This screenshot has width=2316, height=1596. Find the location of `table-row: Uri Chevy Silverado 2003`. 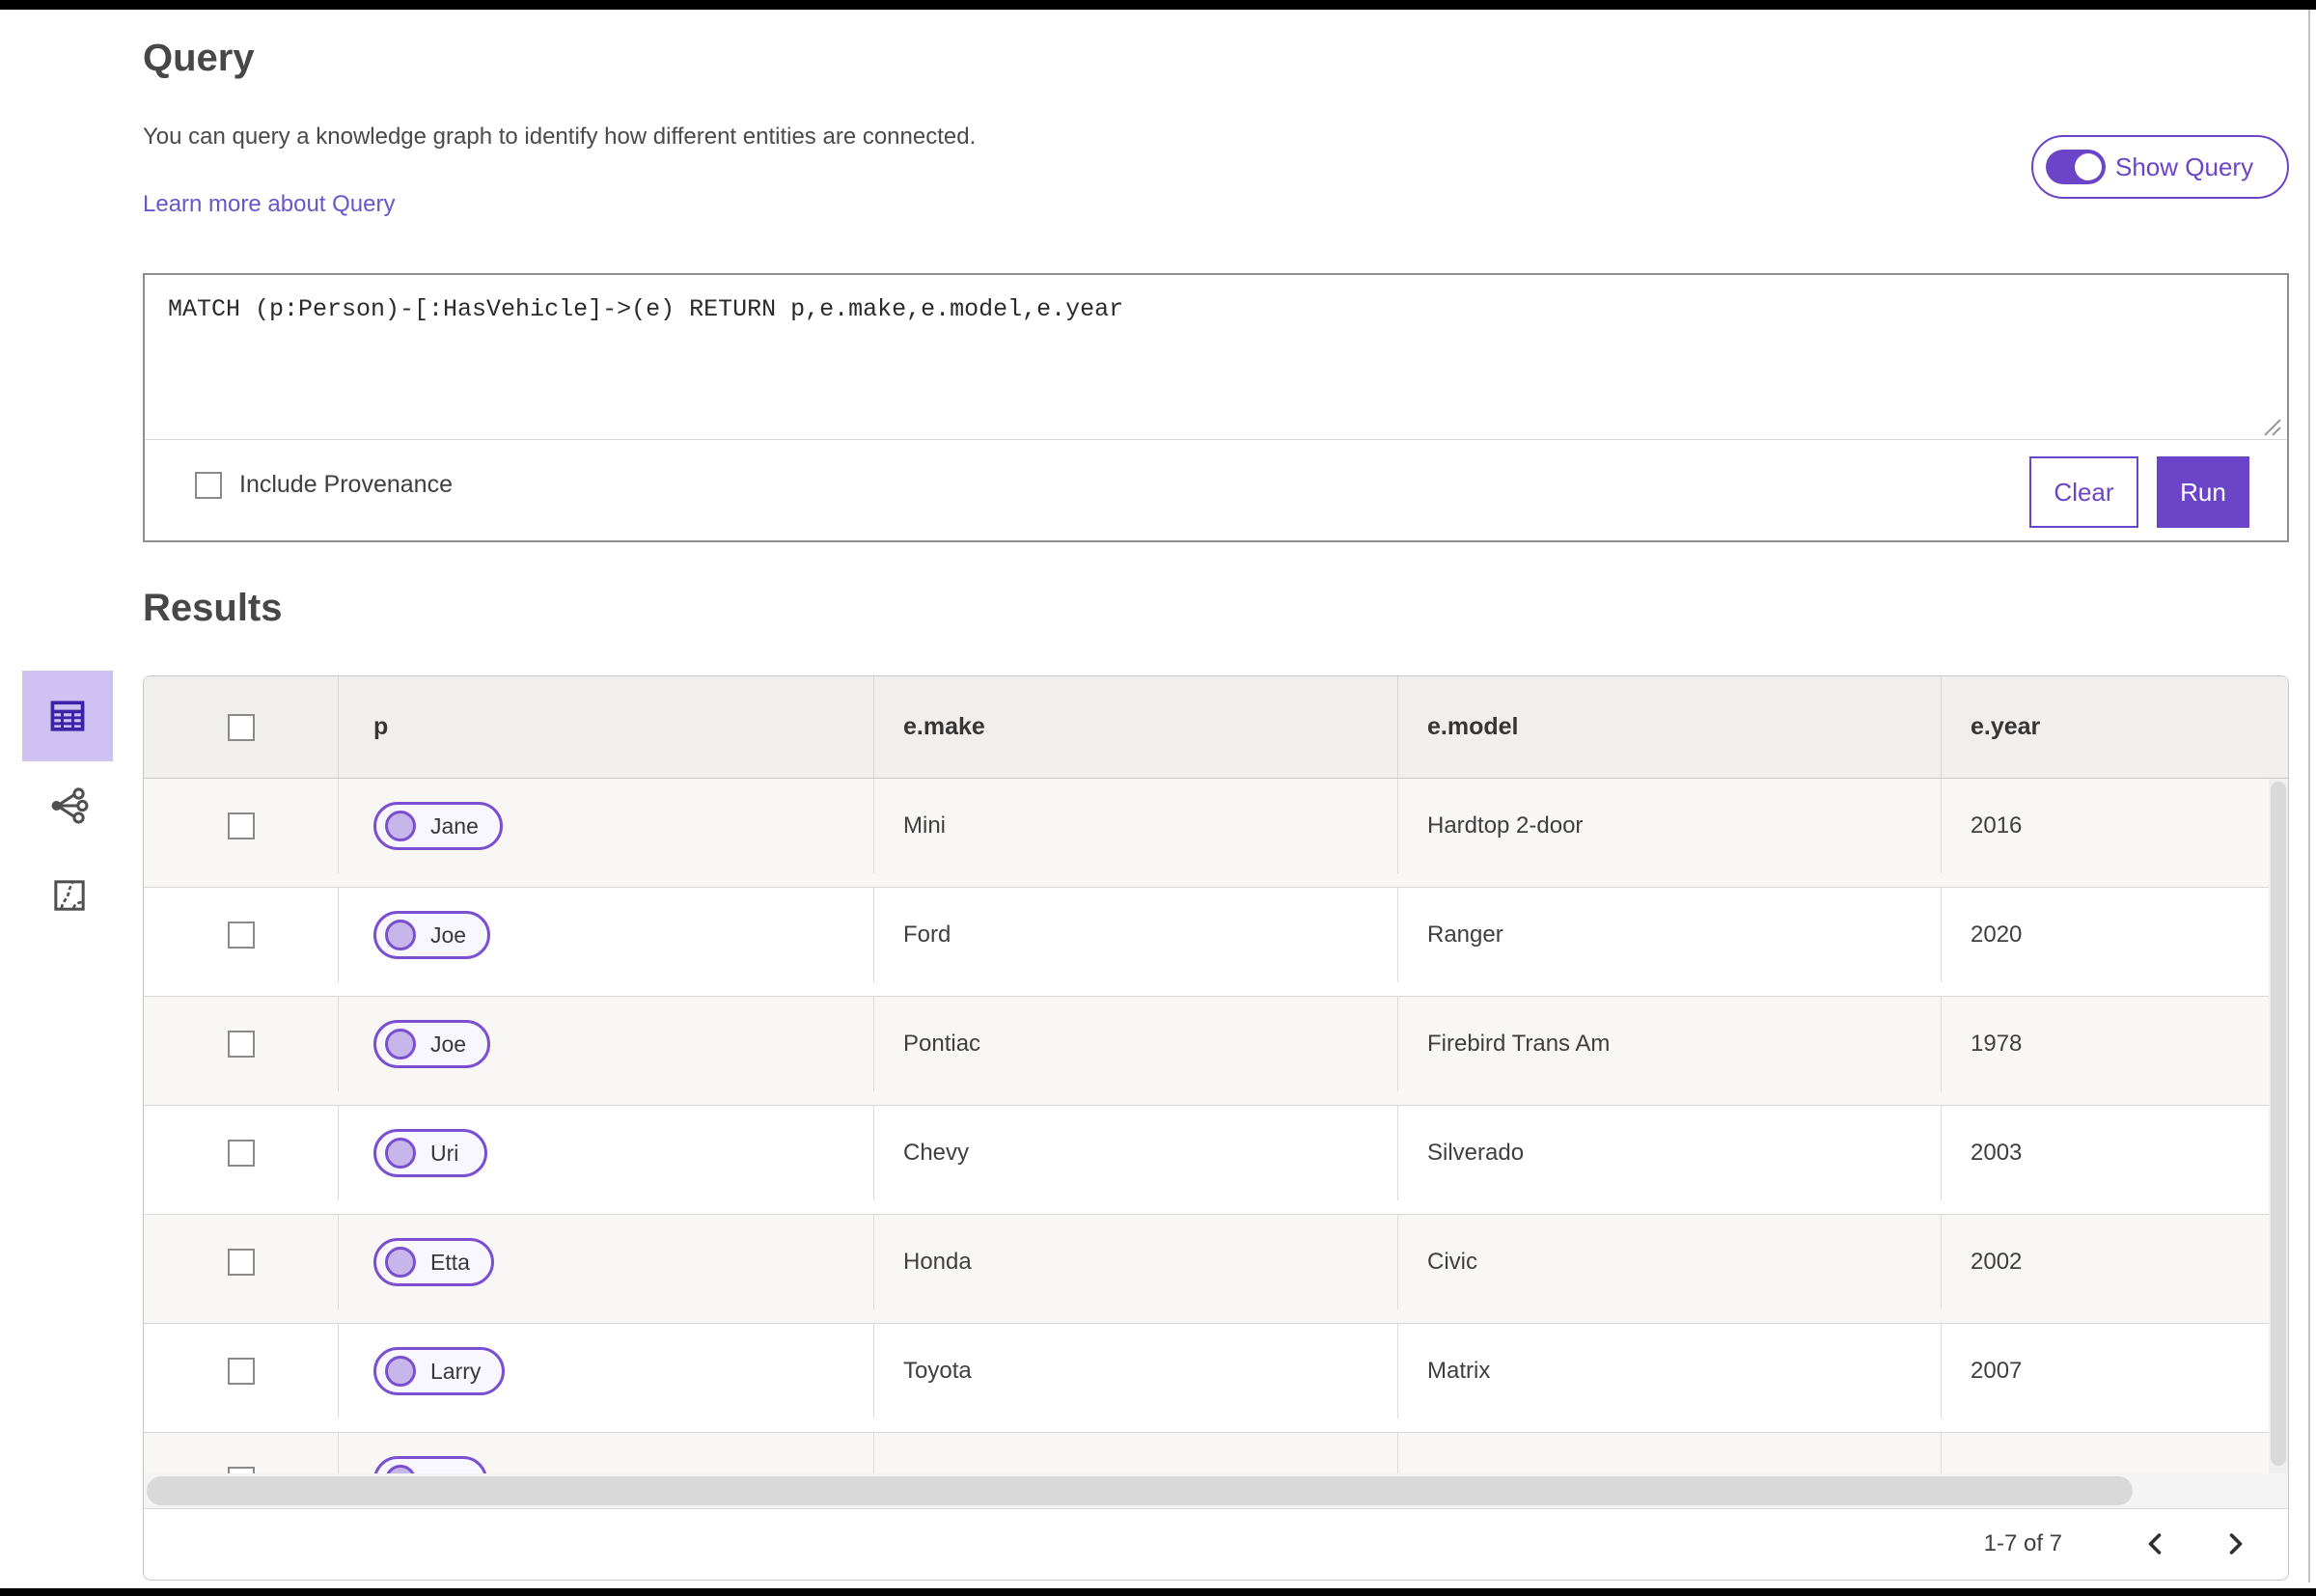

table-row: Uri Chevy Silverado 2003 is located at coordinates (1216, 1161).